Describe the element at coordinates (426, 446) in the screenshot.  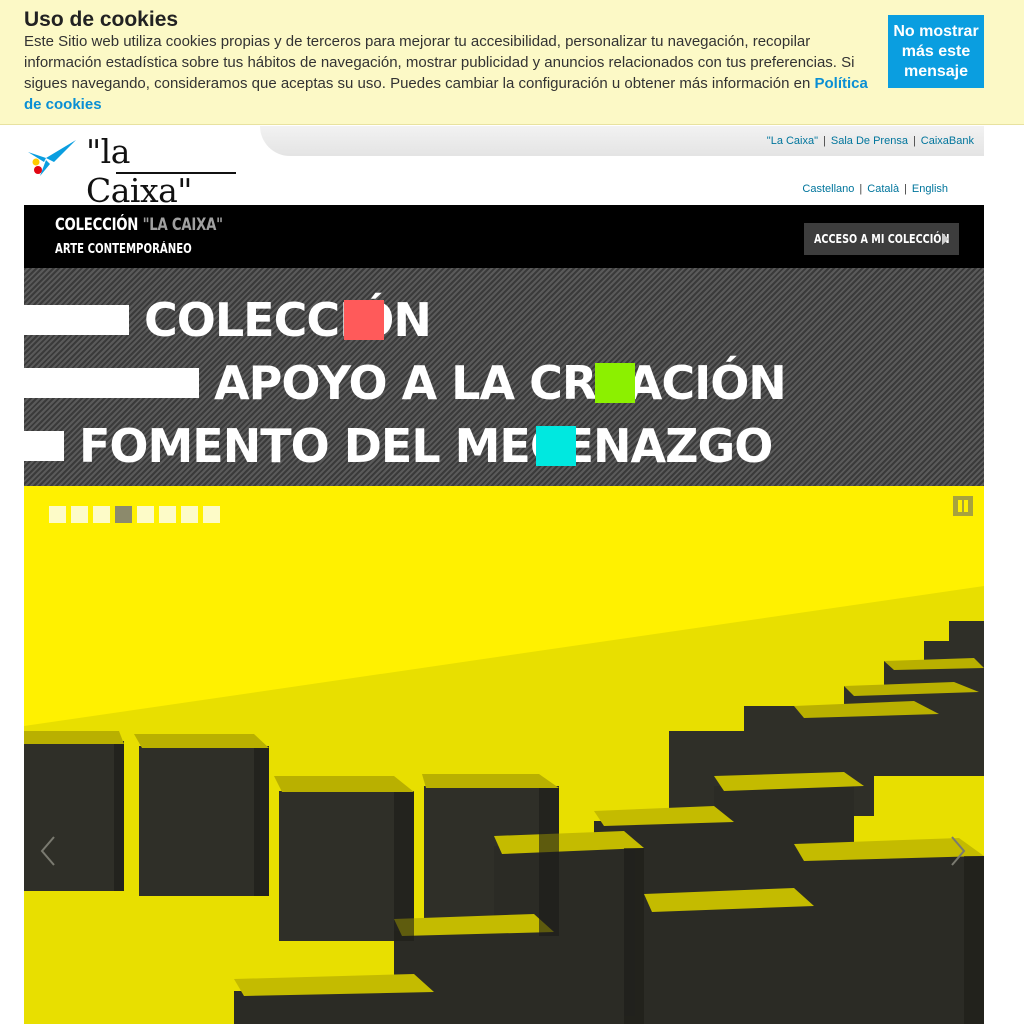
I see `menu-label: FOMENTO DEL MECENAZGO` at that location.